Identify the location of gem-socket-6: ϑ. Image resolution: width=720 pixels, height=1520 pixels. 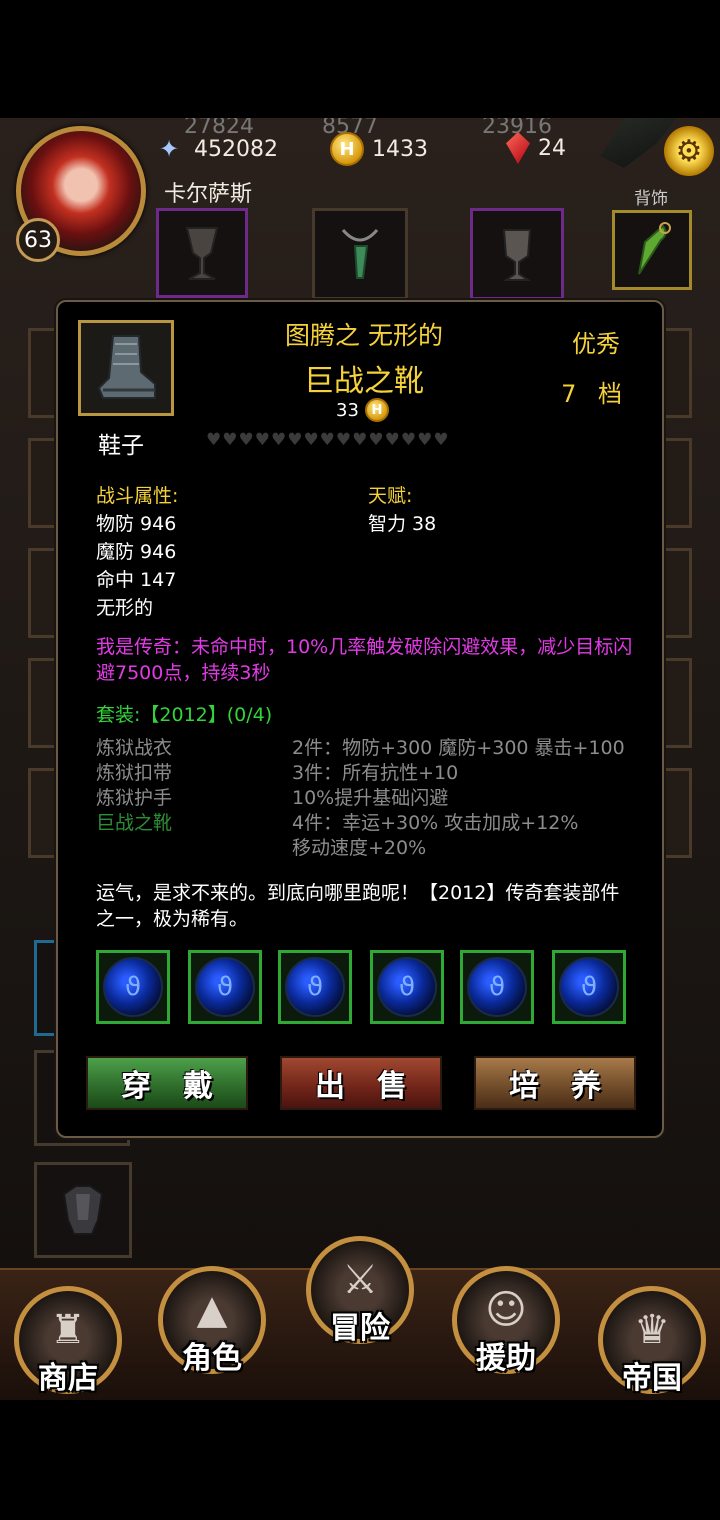
(589, 987).